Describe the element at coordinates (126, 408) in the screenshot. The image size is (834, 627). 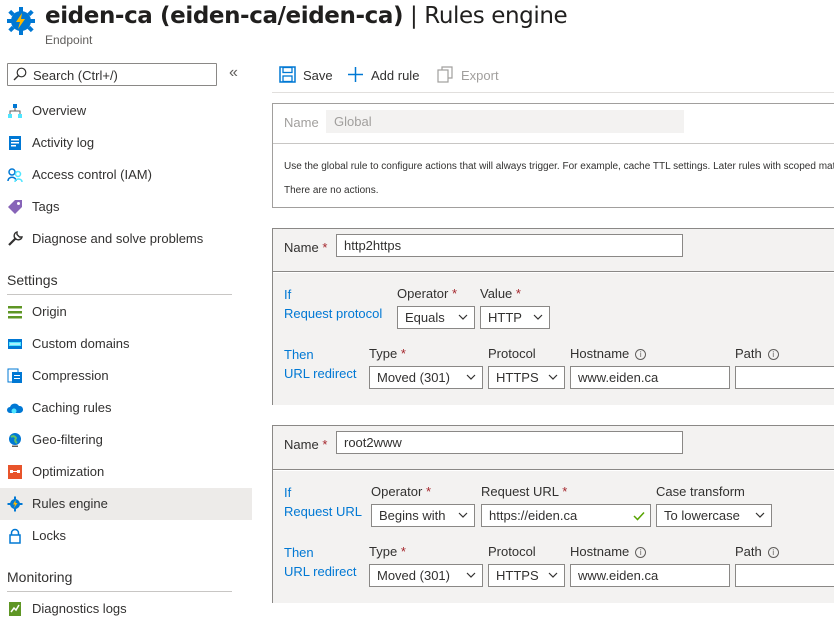
I see `nav-item-caching-rules: Caching rules` at that location.